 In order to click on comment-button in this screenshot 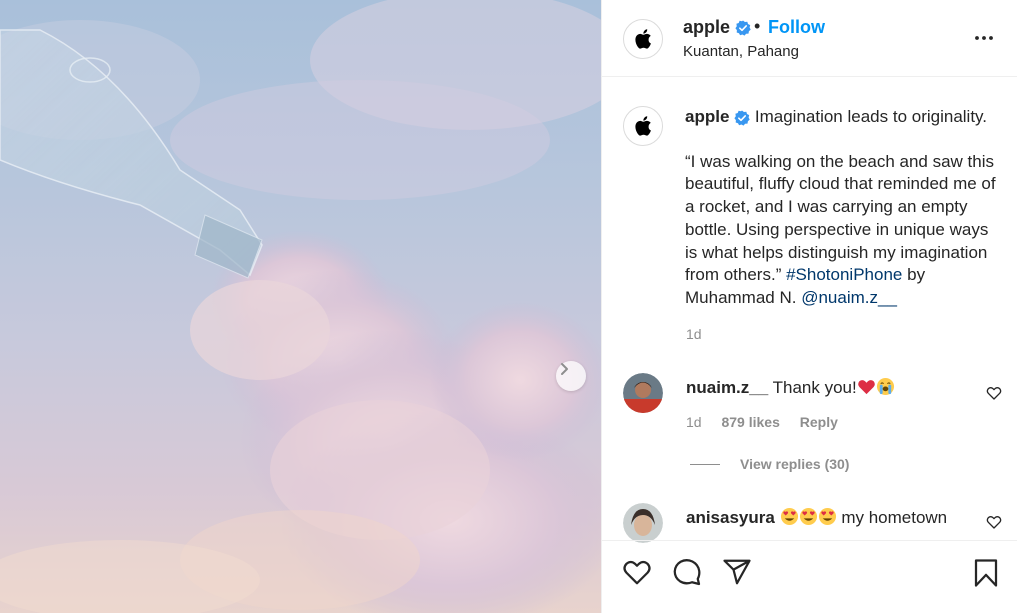, I will do `click(687, 574)`.